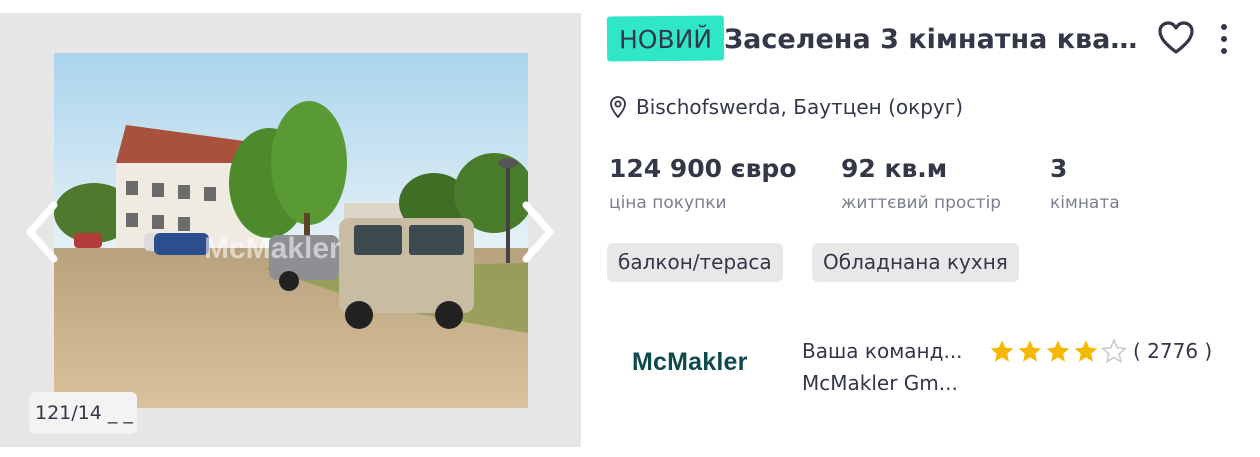 The height and width of the screenshot is (457, 1260). I want to click on favorite-button, so click(1176, 38).